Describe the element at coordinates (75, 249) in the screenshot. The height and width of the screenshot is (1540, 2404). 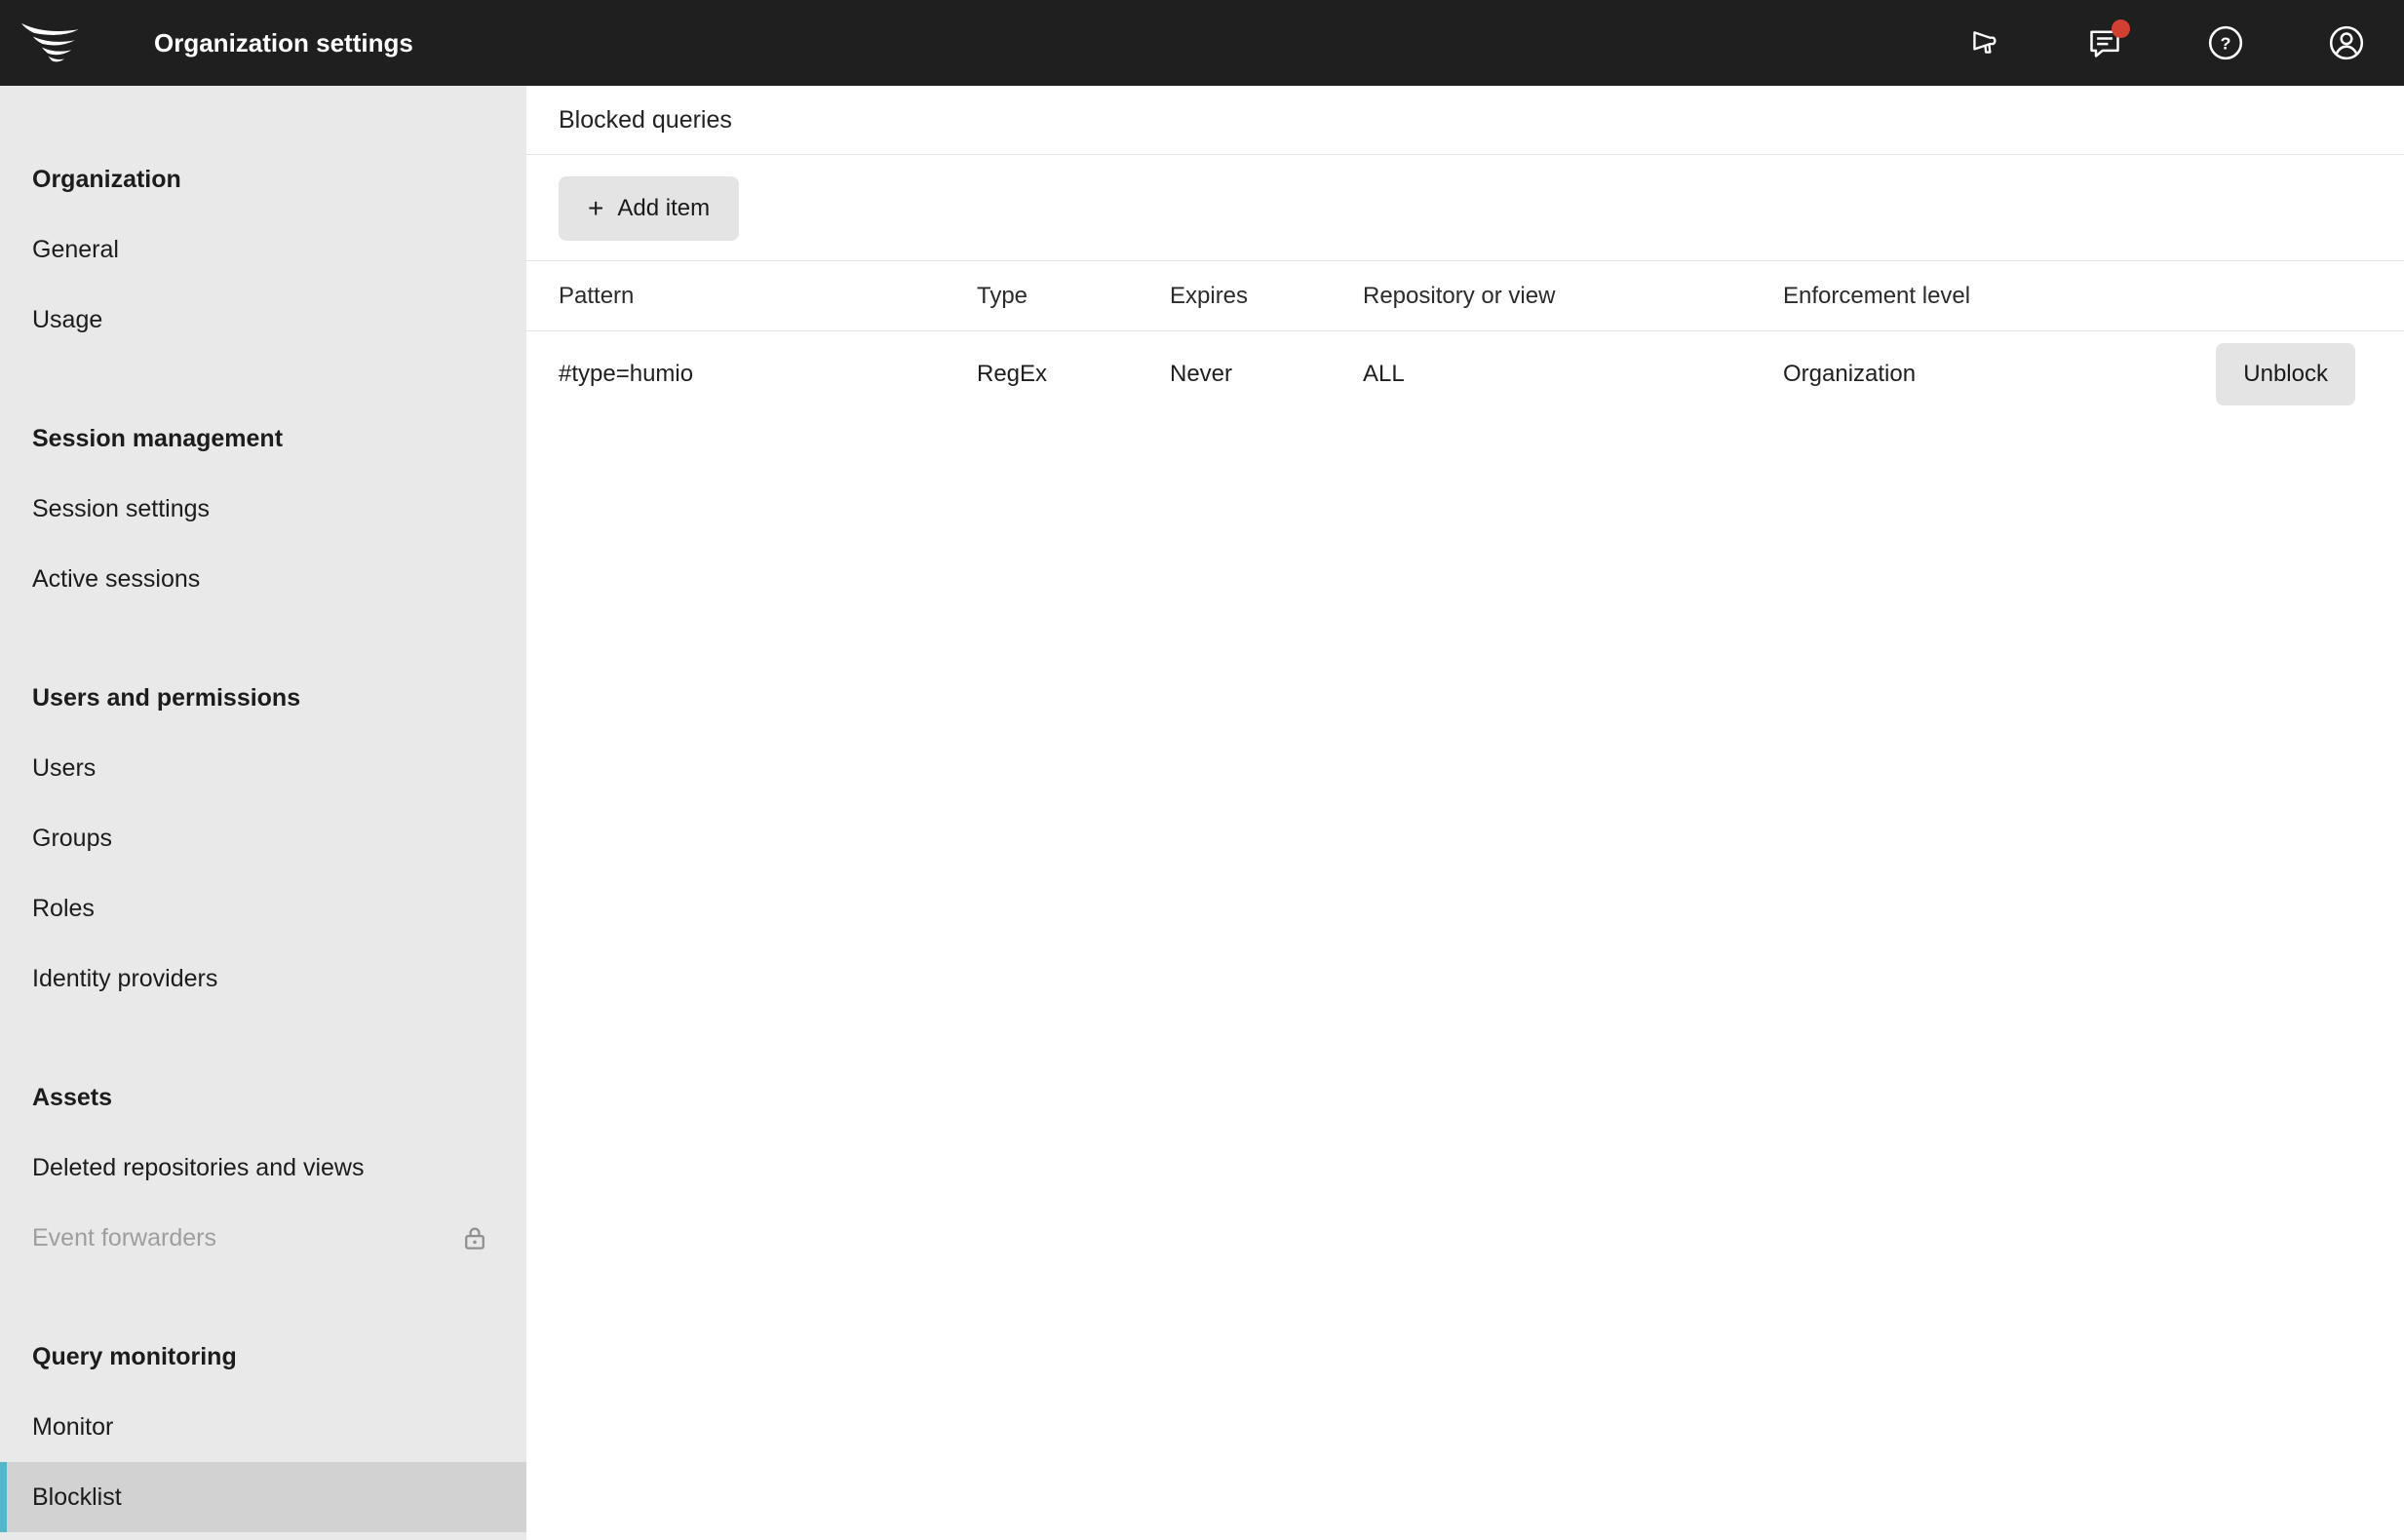
I see `sidebar-item-label: General` at that location.